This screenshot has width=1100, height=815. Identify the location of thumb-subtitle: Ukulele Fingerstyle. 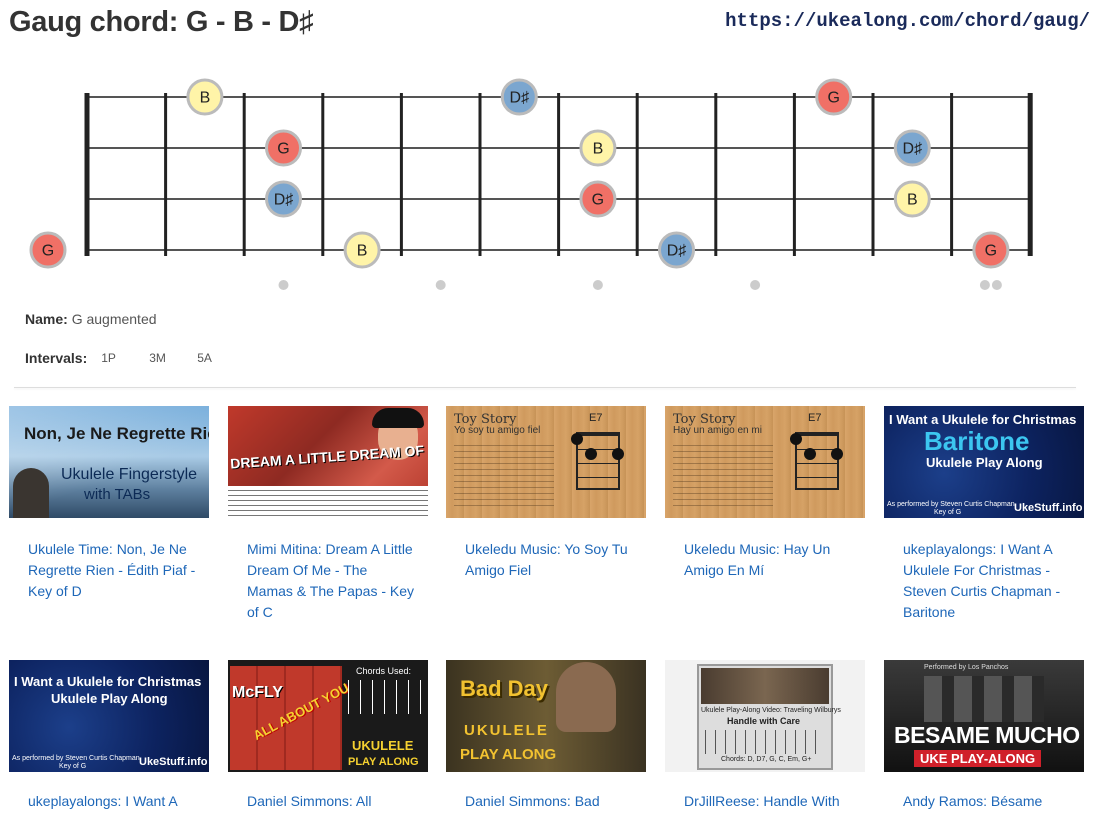
(129, 474).